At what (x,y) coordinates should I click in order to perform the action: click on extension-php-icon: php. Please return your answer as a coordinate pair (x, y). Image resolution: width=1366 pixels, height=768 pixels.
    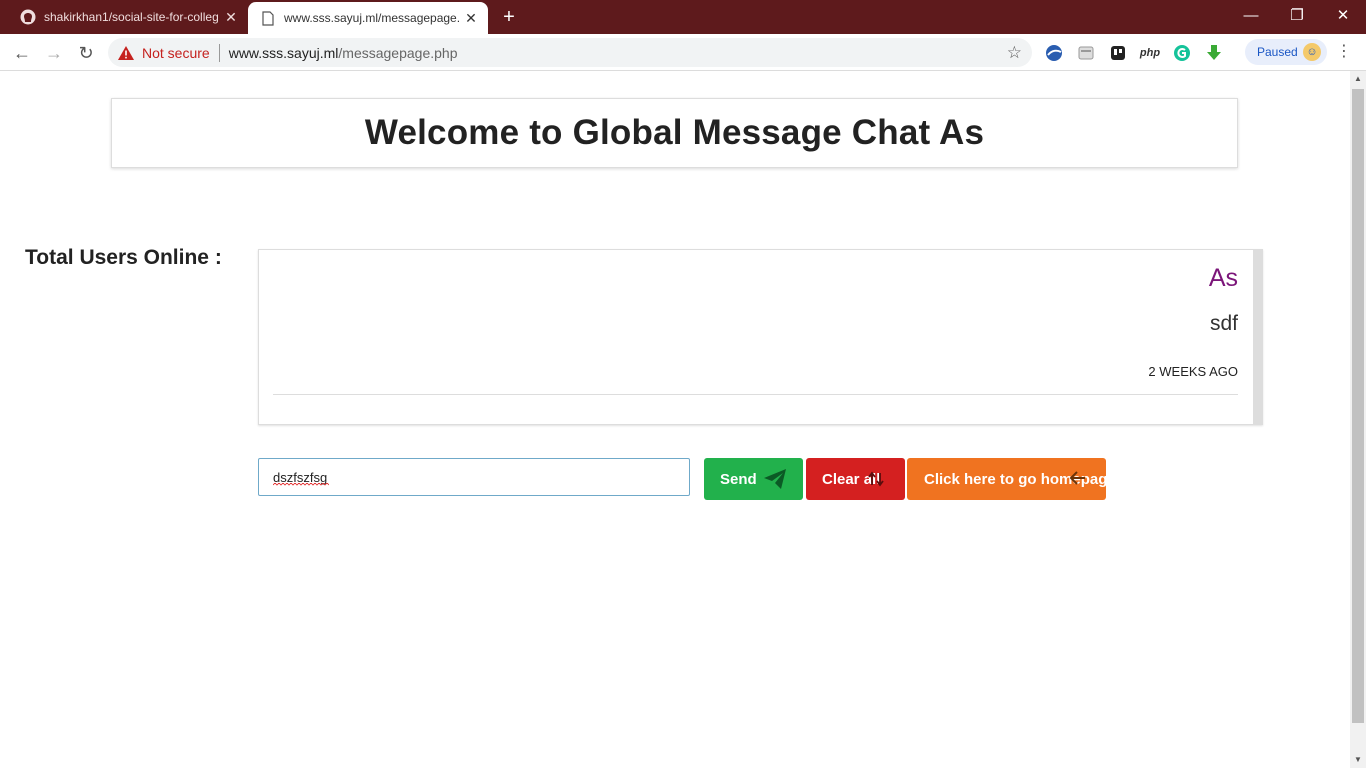
    Looking at the image, I should click on (1150, 53).